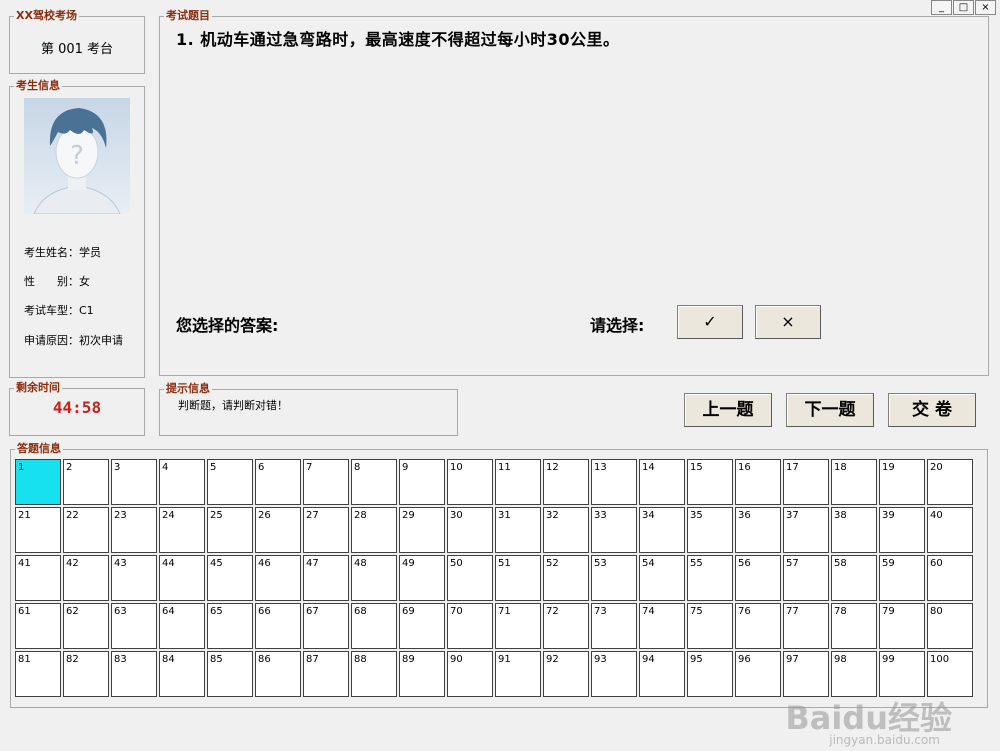 Image resolution: width=1000 pixels, height=751 pixels. I want to click on answer-cell-93: 93, so click(614, 674).